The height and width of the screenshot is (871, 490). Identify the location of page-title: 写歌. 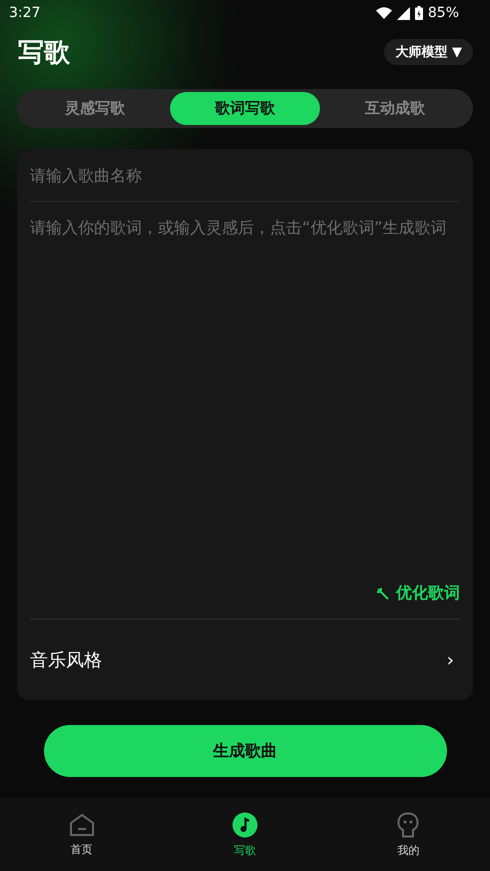
(44, 53).